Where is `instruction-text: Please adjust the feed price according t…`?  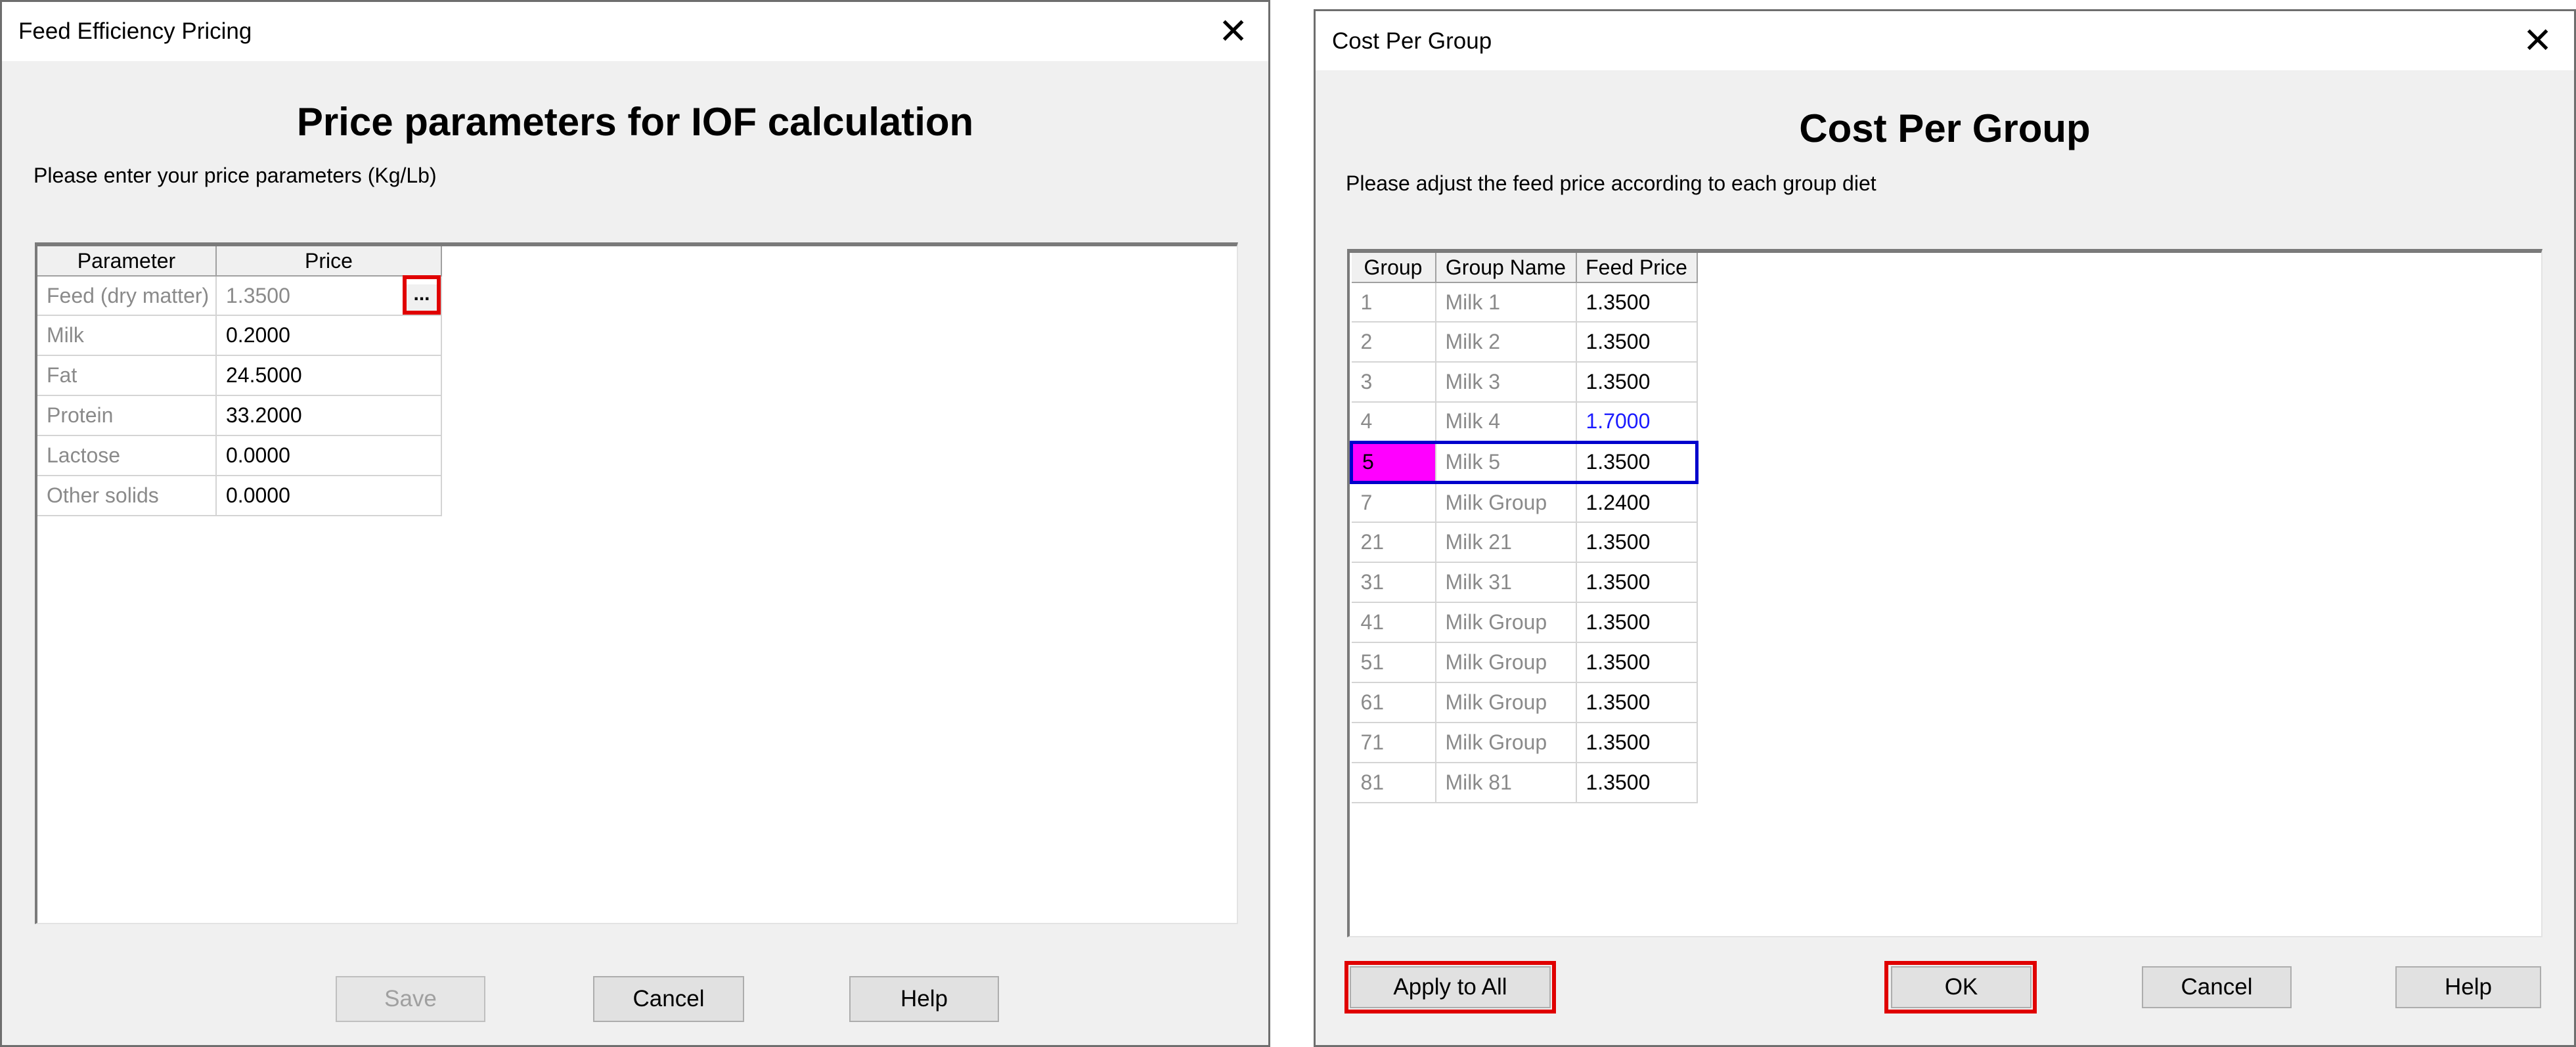 instruction-text: Please adjust the feed price according t… is located at coordinates (1611, 183).